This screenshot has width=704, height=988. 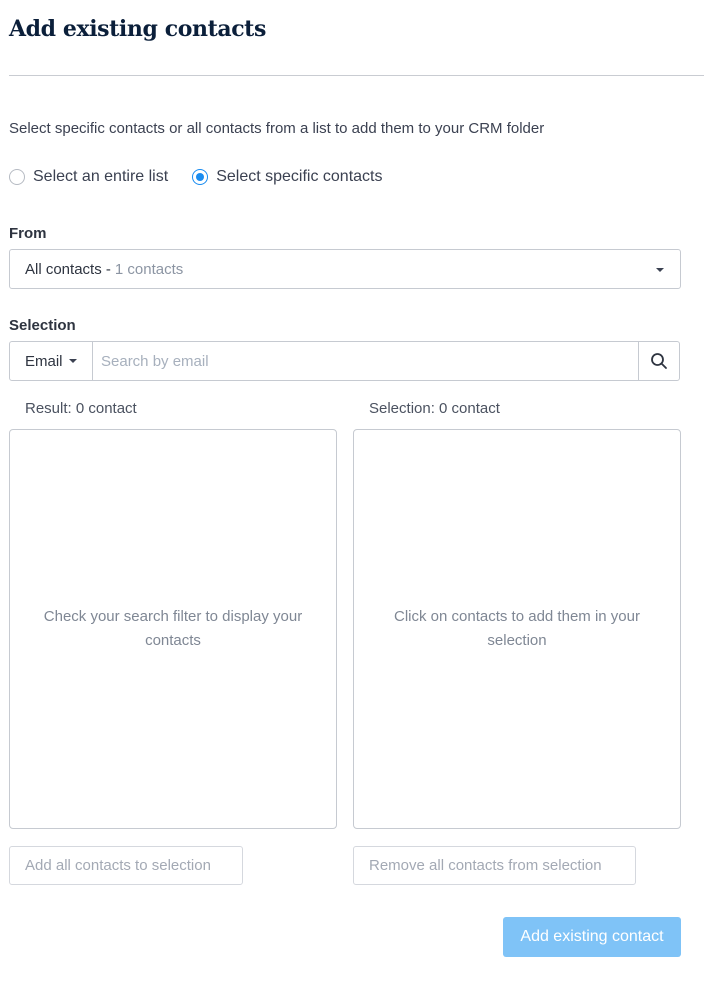 I want to click on list-select-value: All contacts -, so click(x=68, y=269).